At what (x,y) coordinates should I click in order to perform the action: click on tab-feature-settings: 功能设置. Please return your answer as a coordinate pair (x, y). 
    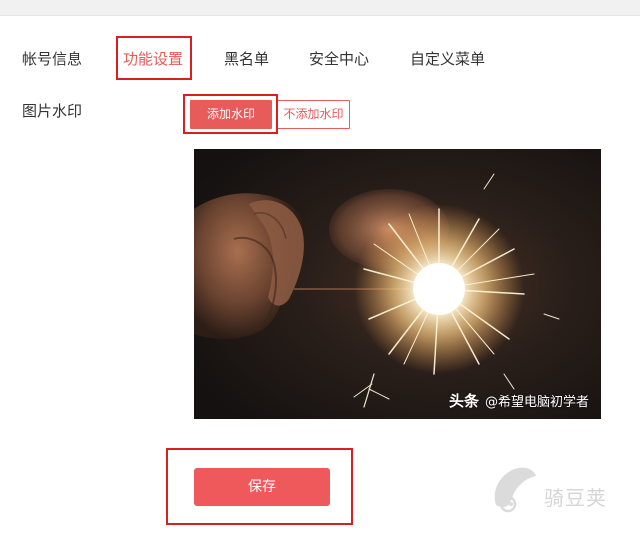
    Looking at the image, I should click on (153, 60).